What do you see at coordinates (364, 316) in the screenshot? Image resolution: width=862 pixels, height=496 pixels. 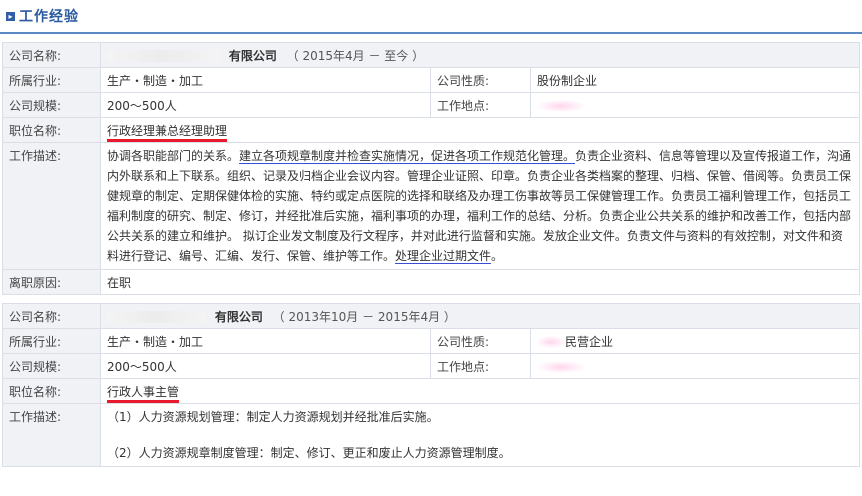 I see `employment-period: （ 2013年10月 － 2015年4月 ）` at bounding box center [364, 316].